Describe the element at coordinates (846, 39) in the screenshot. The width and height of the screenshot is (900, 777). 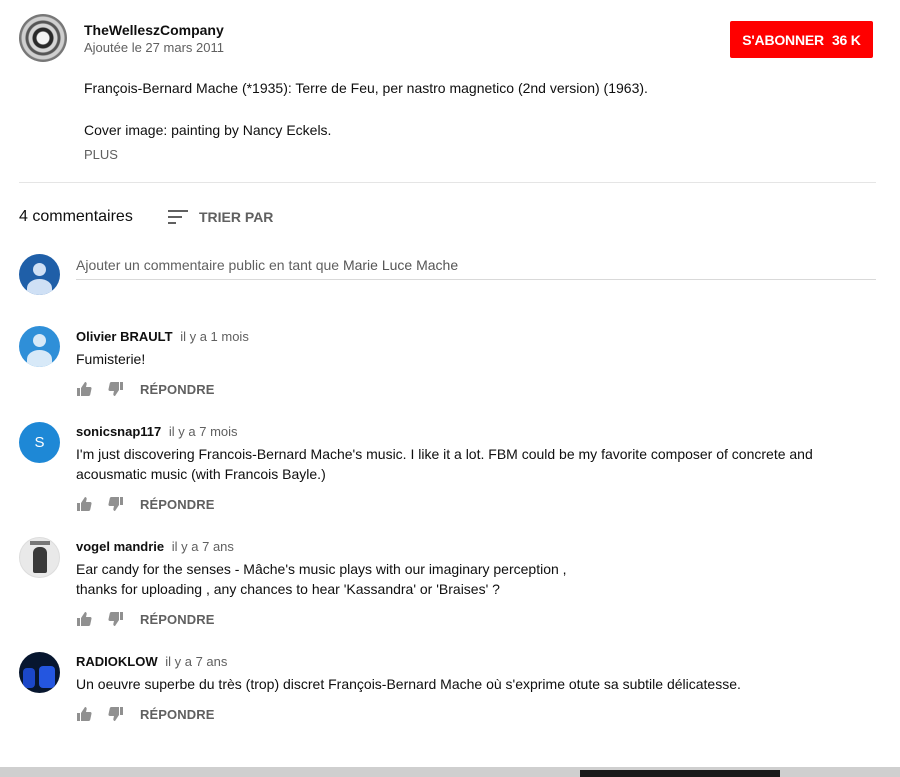
I see `subscriber-count: 36 K` at that location.